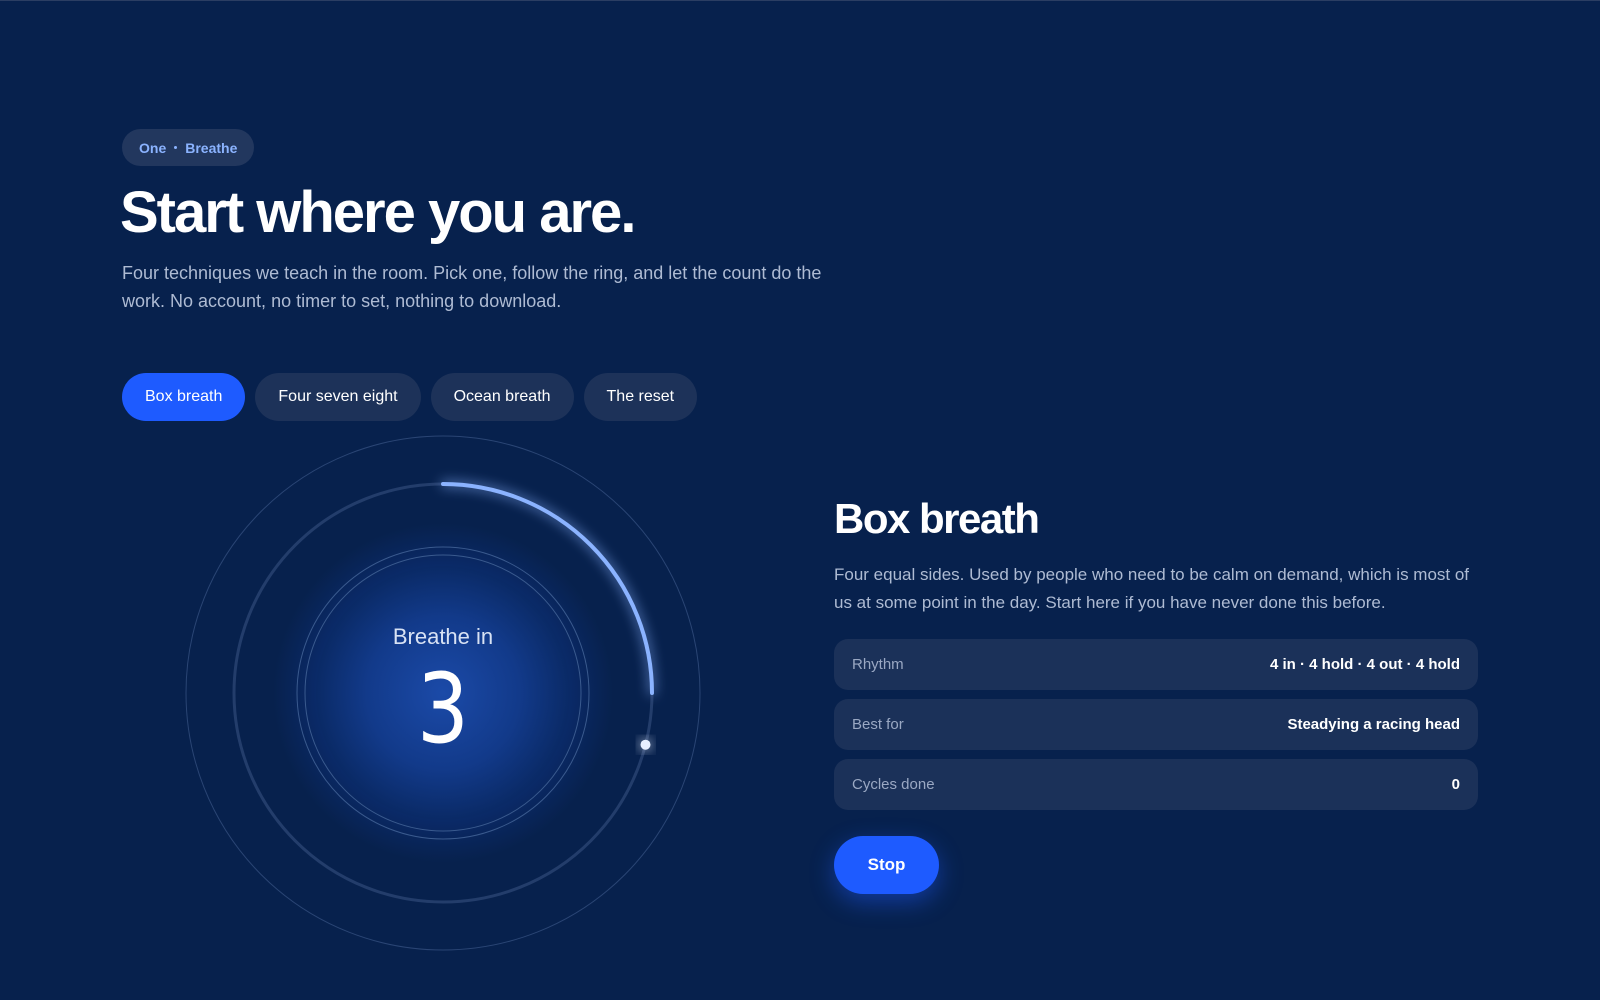 The width and height of the screenshot is (1600, 1000). I want to click on fact-label: Cycles done, so click(893, 784).